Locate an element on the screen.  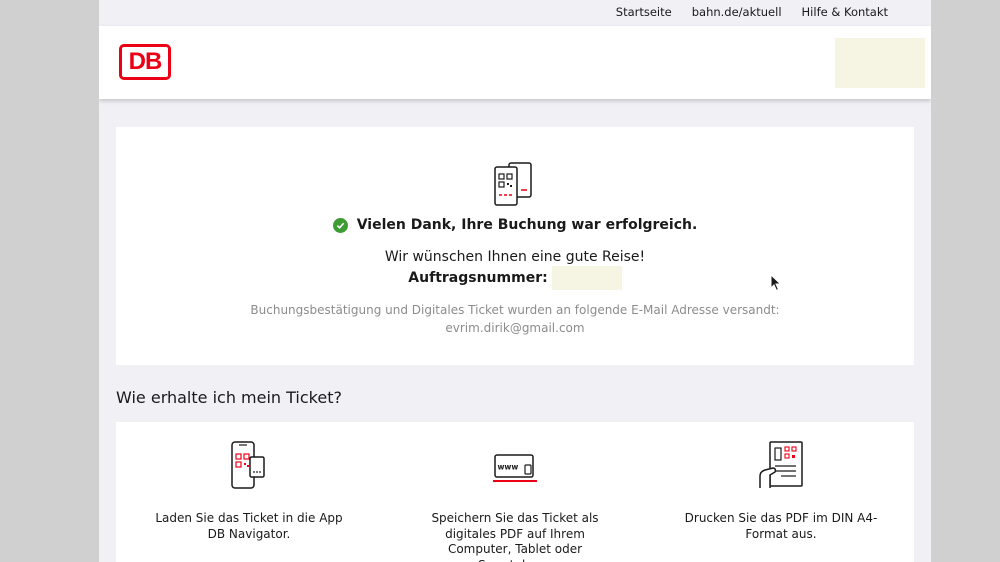
order-number-label: Auftragsnummer: is located at coordinates (478, 278).